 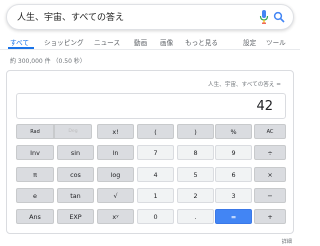 What do you see at coordinates (233, 131) in the screenshot?
I see `percent-button: %` at bounding box center [233, 131].